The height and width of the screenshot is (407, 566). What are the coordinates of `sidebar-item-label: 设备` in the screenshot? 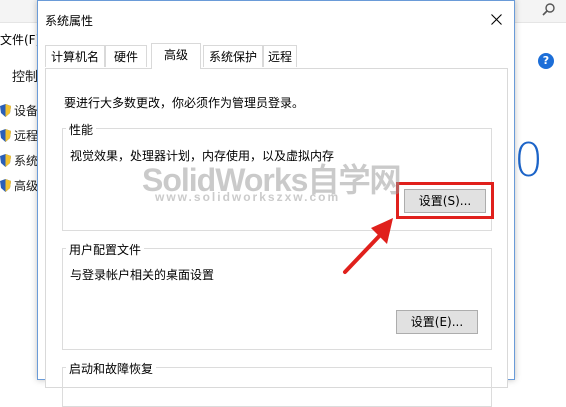 It's located at (26, 110).